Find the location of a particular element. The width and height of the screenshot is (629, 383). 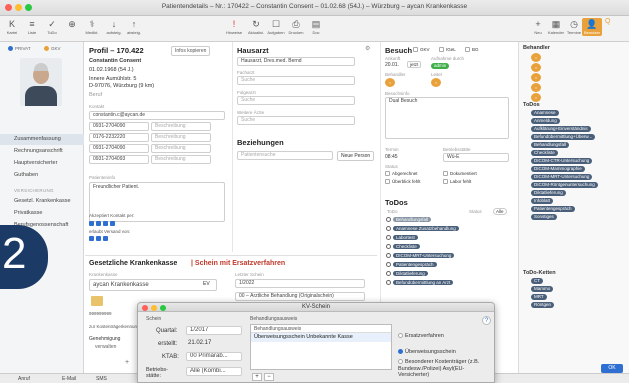

todo-row: DICOM-MRT-Untersuchung is located at coordinates (420, 255).